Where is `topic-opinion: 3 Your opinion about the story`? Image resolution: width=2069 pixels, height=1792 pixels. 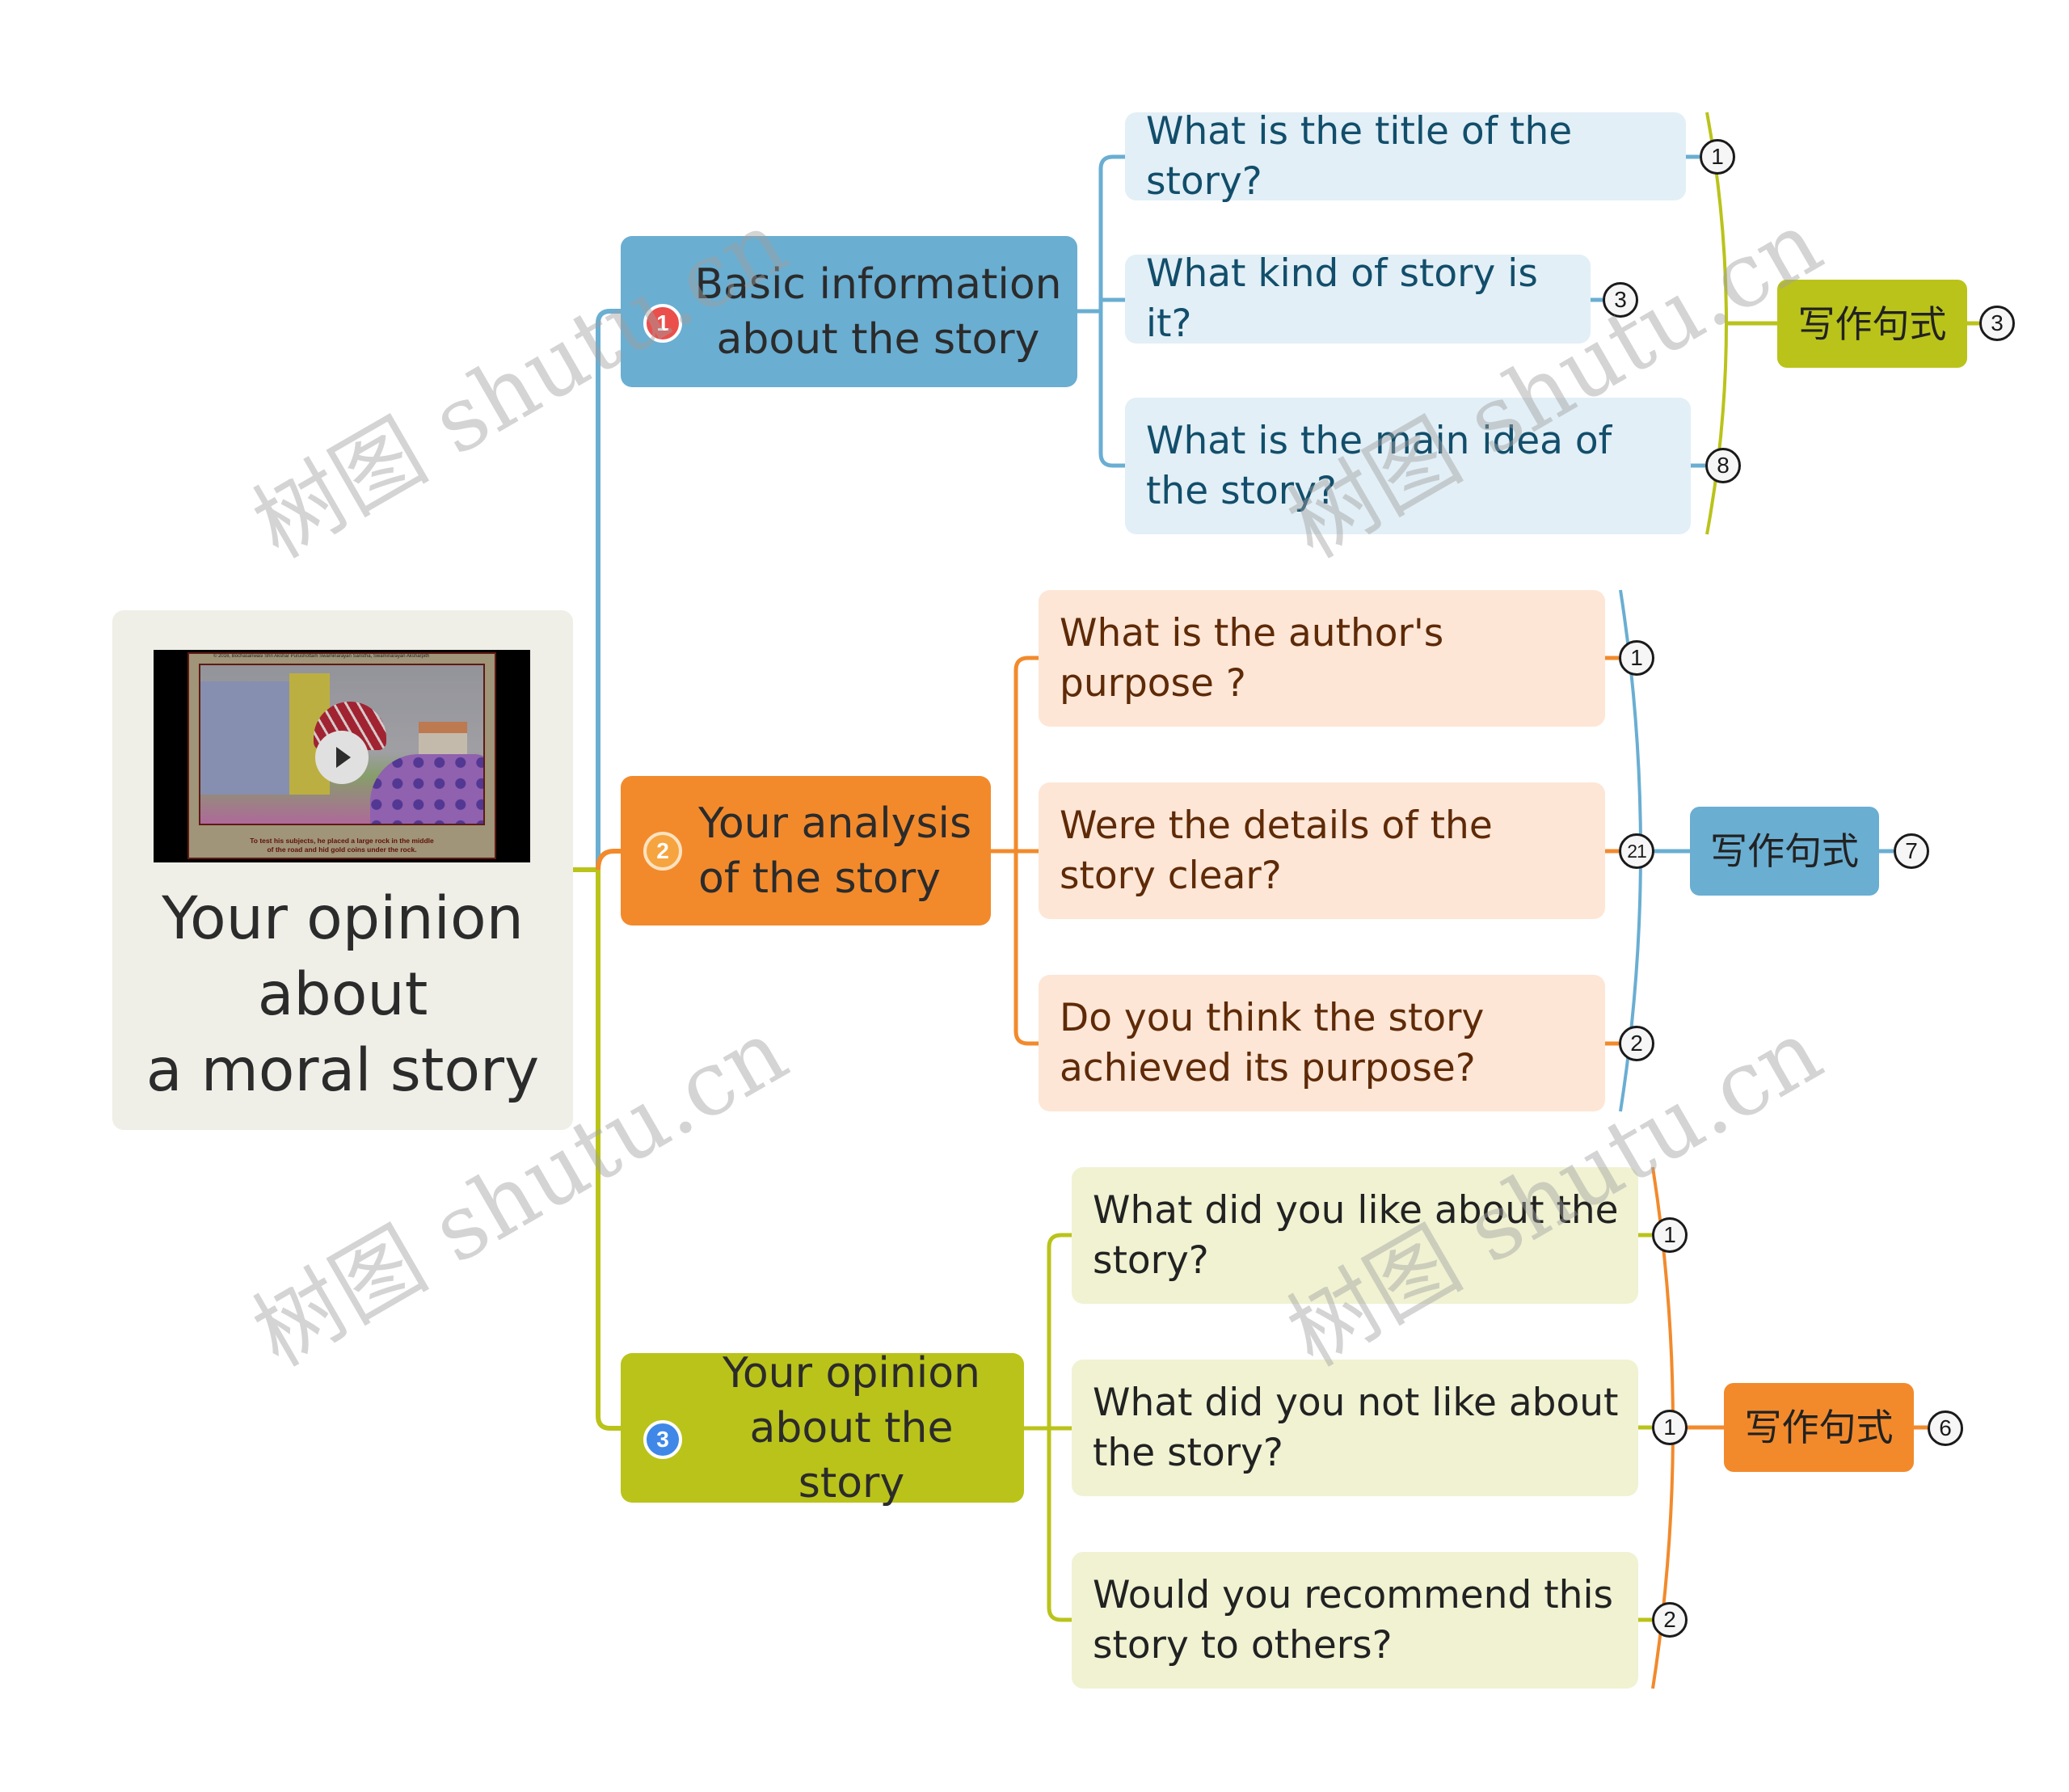
topic-opinion: 3 Your opinion about the story is located at coordinates (822, 1428).